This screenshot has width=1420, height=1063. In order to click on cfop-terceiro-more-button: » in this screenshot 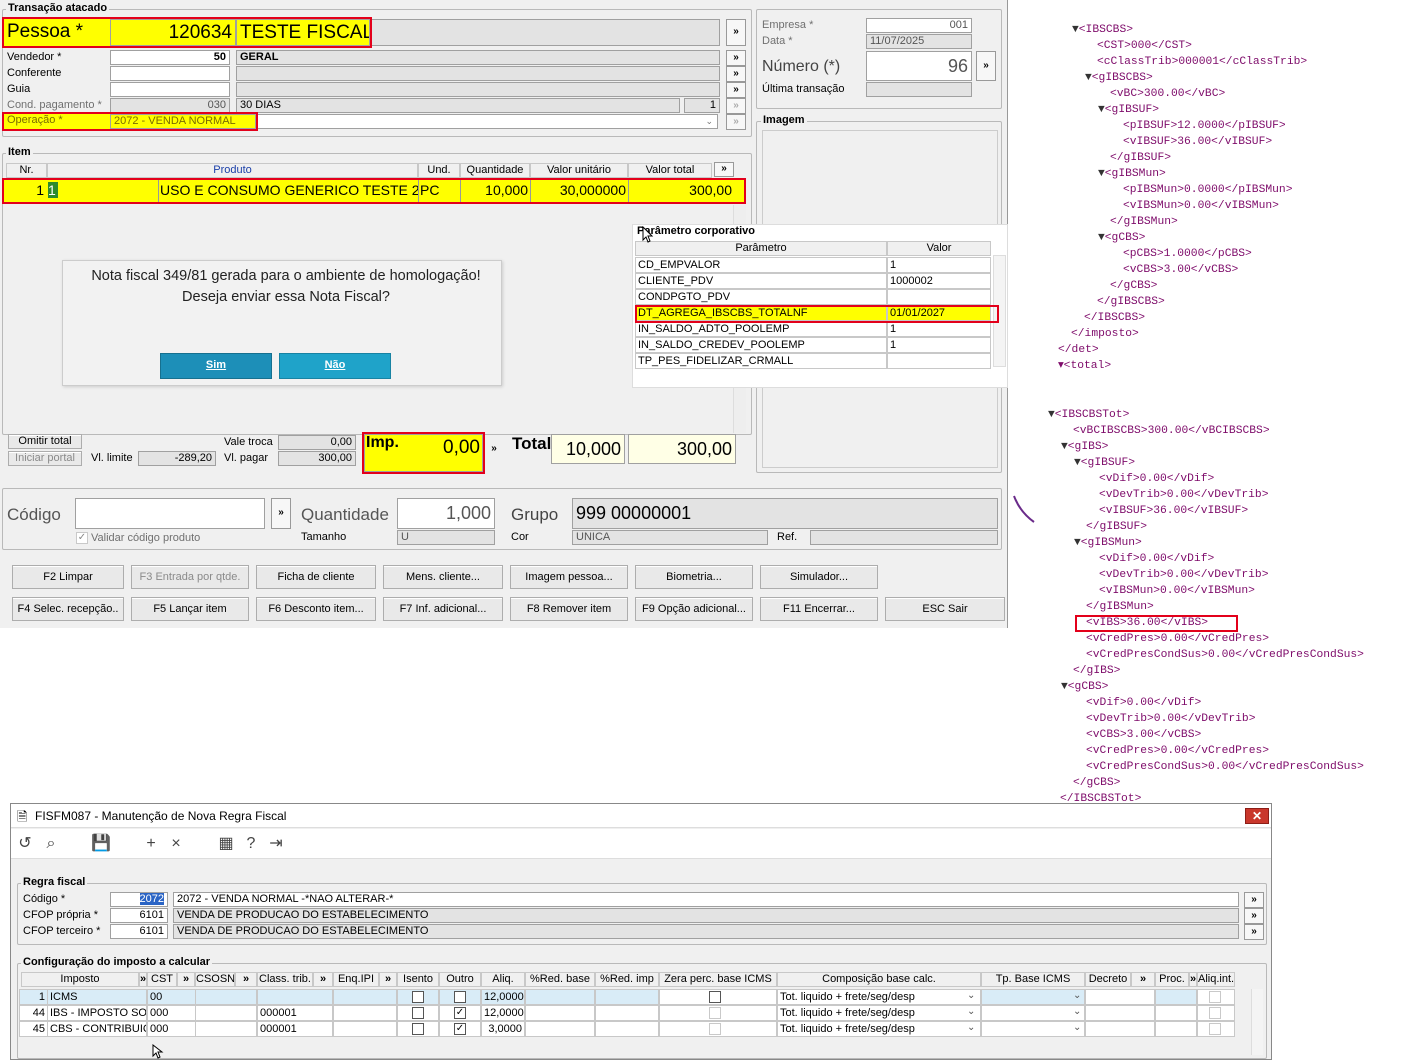, I will do `click(1254, 932)`.